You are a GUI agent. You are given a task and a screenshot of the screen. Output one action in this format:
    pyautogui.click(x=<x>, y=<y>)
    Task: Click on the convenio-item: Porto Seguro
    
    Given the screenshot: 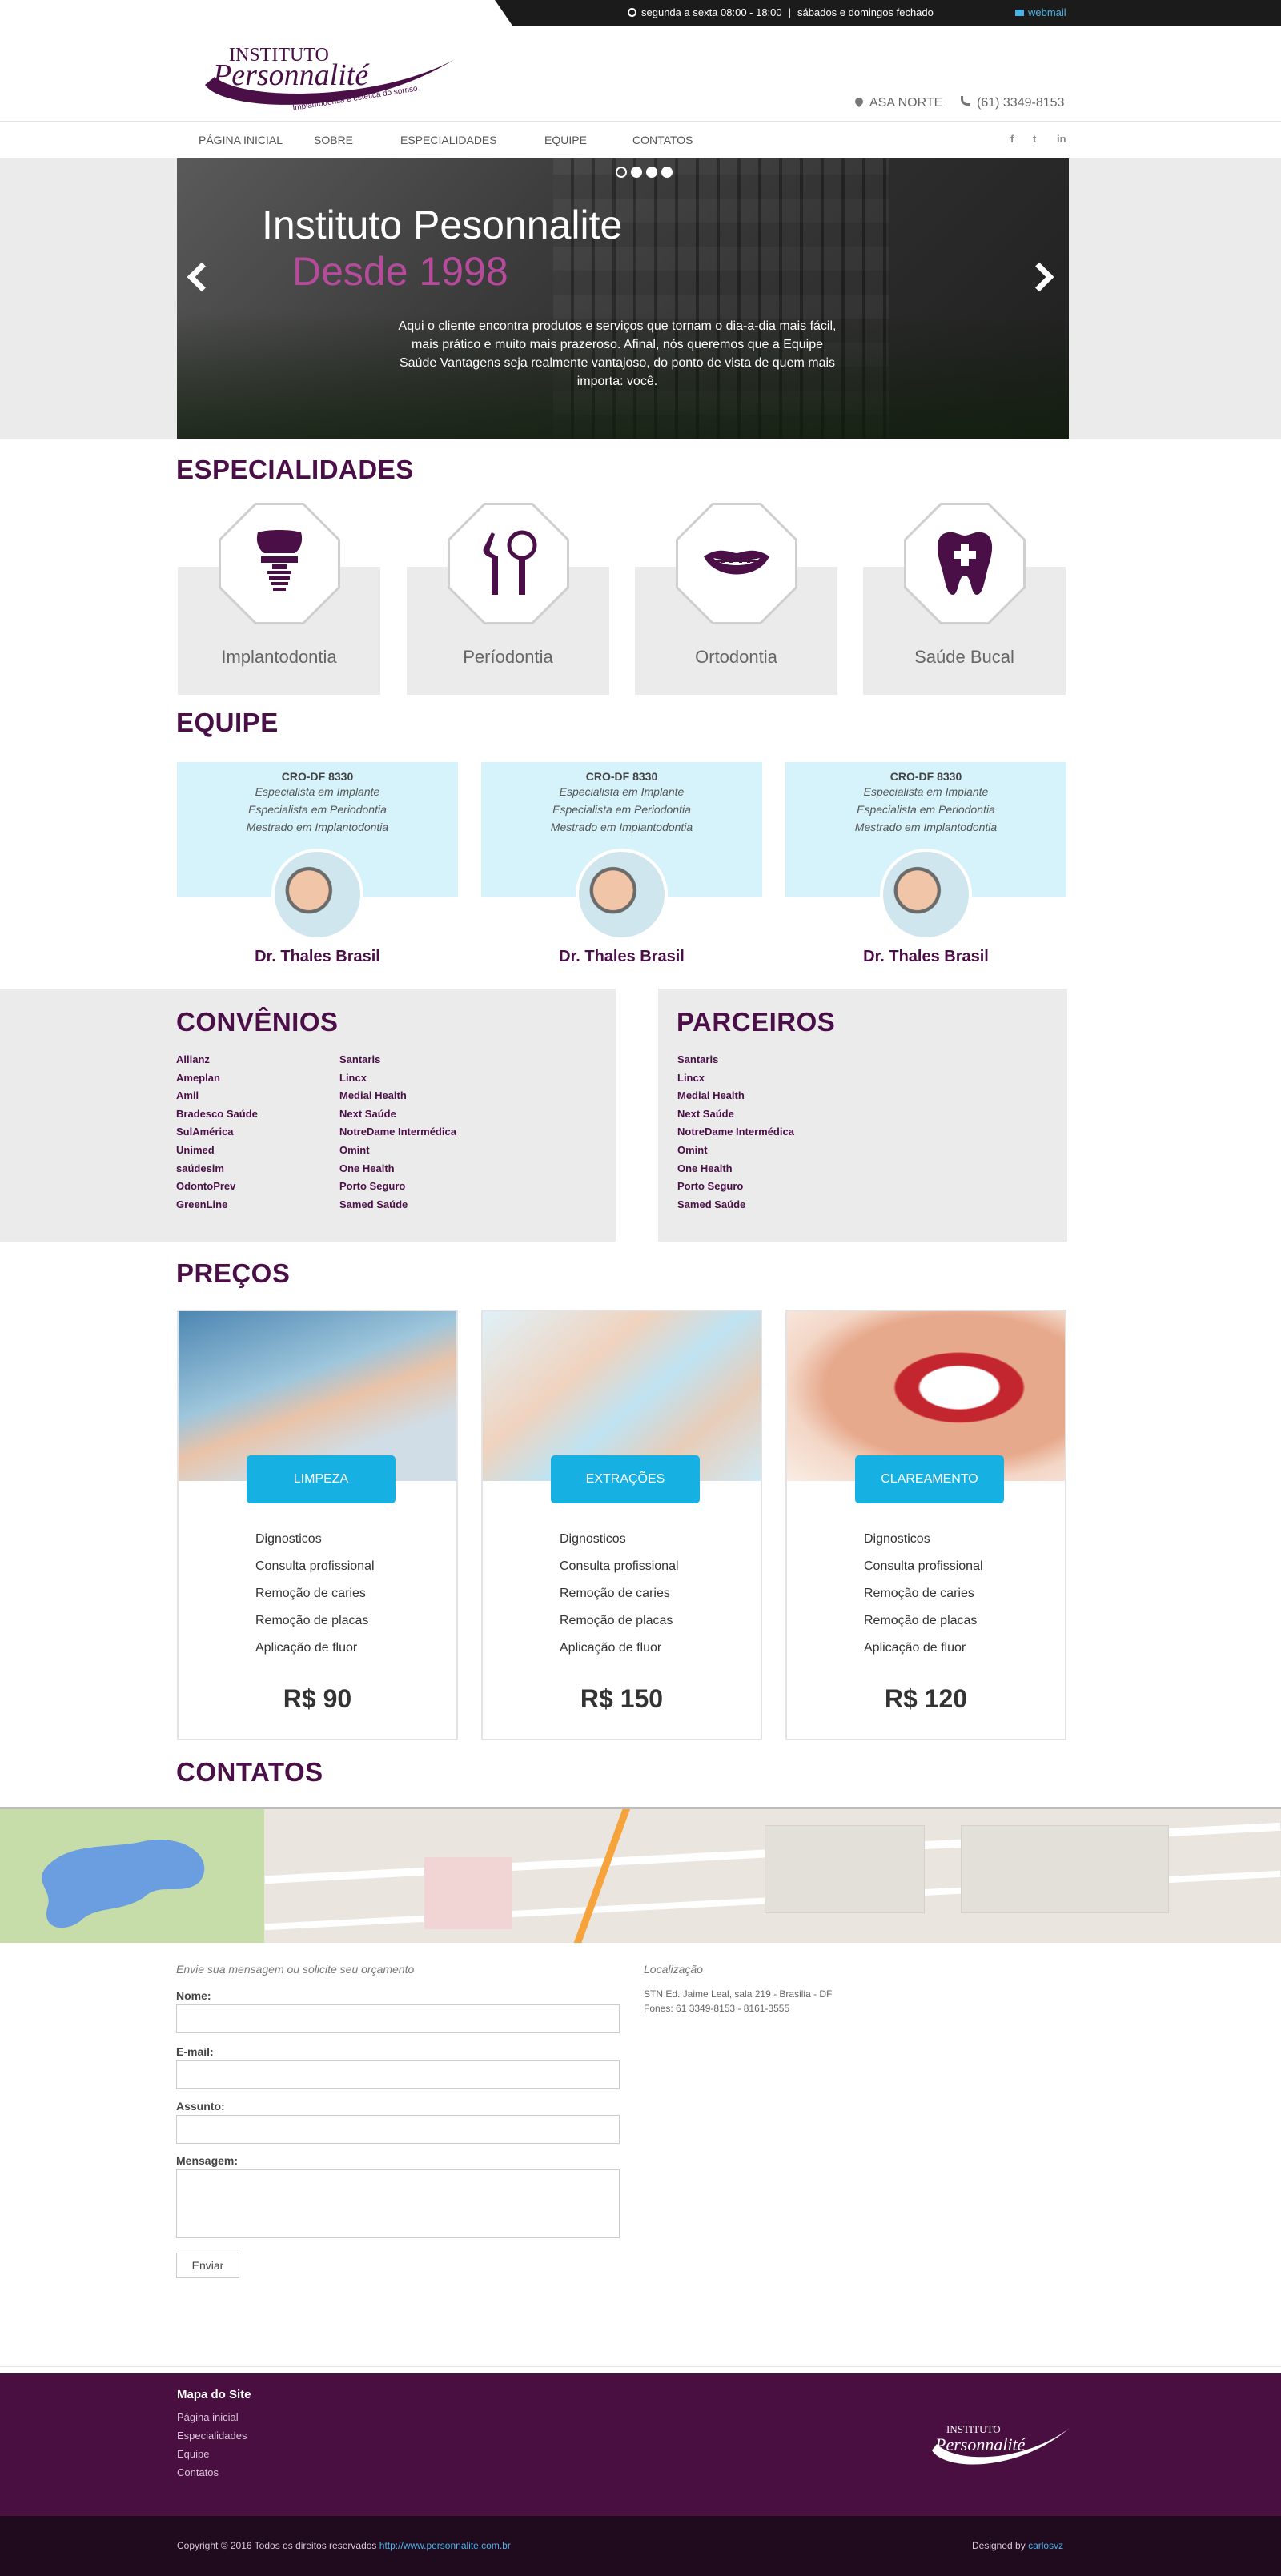 What is the action you would take?
    pyautogui.click(x=398, y=1187)
    